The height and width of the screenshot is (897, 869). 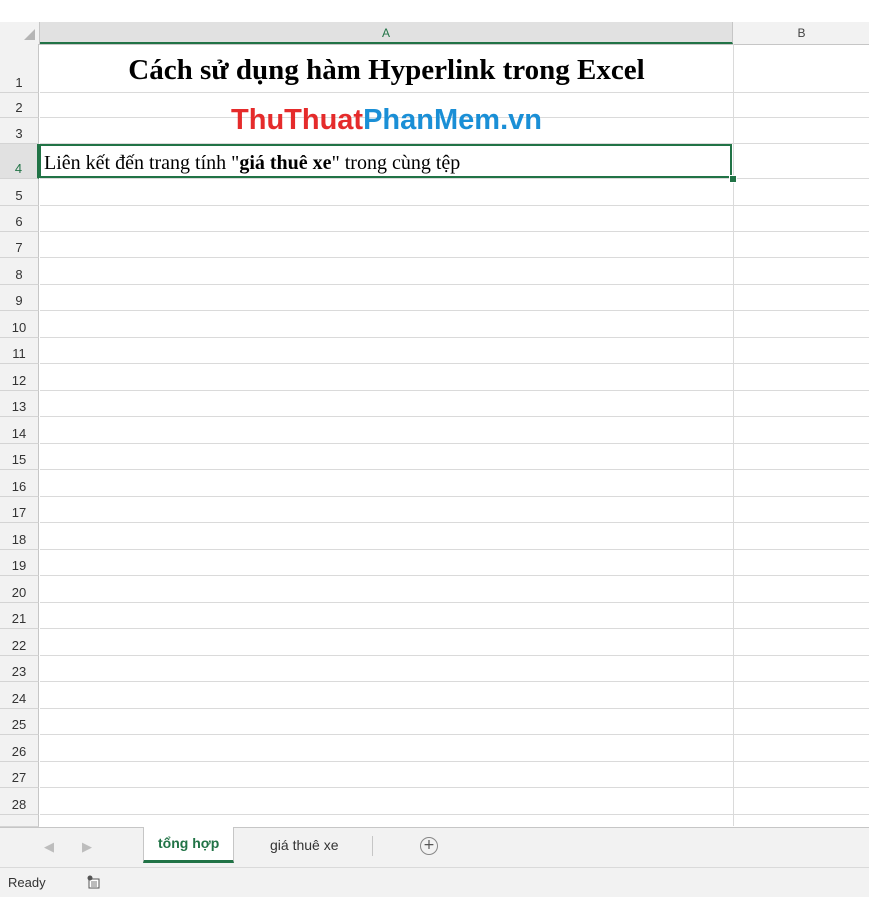 What do you see at coordinates (19, 271) in the screenshot?
I see `row-header-8: 8` at bounding box center [19, 271].